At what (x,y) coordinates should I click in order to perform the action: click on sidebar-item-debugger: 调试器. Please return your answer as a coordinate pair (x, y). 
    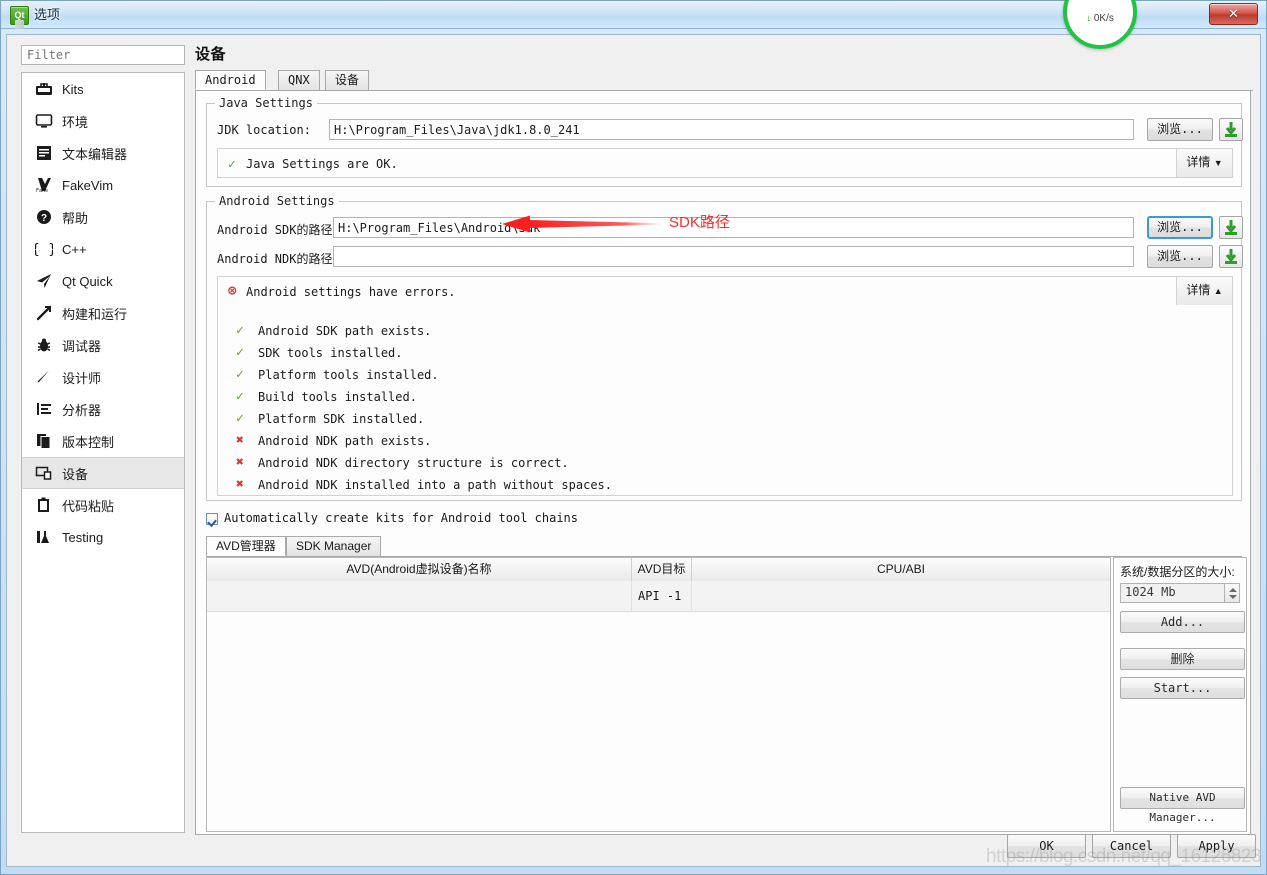
    Looking at the image, I should click on (103, 345).